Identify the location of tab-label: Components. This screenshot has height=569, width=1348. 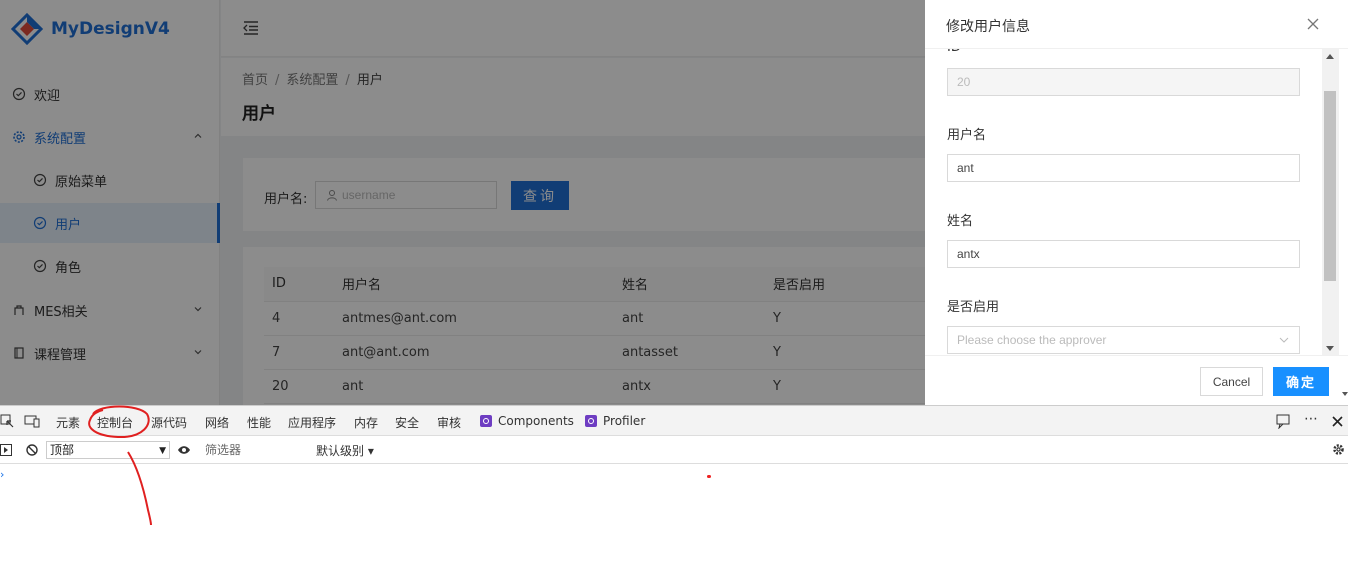
(536, 421).